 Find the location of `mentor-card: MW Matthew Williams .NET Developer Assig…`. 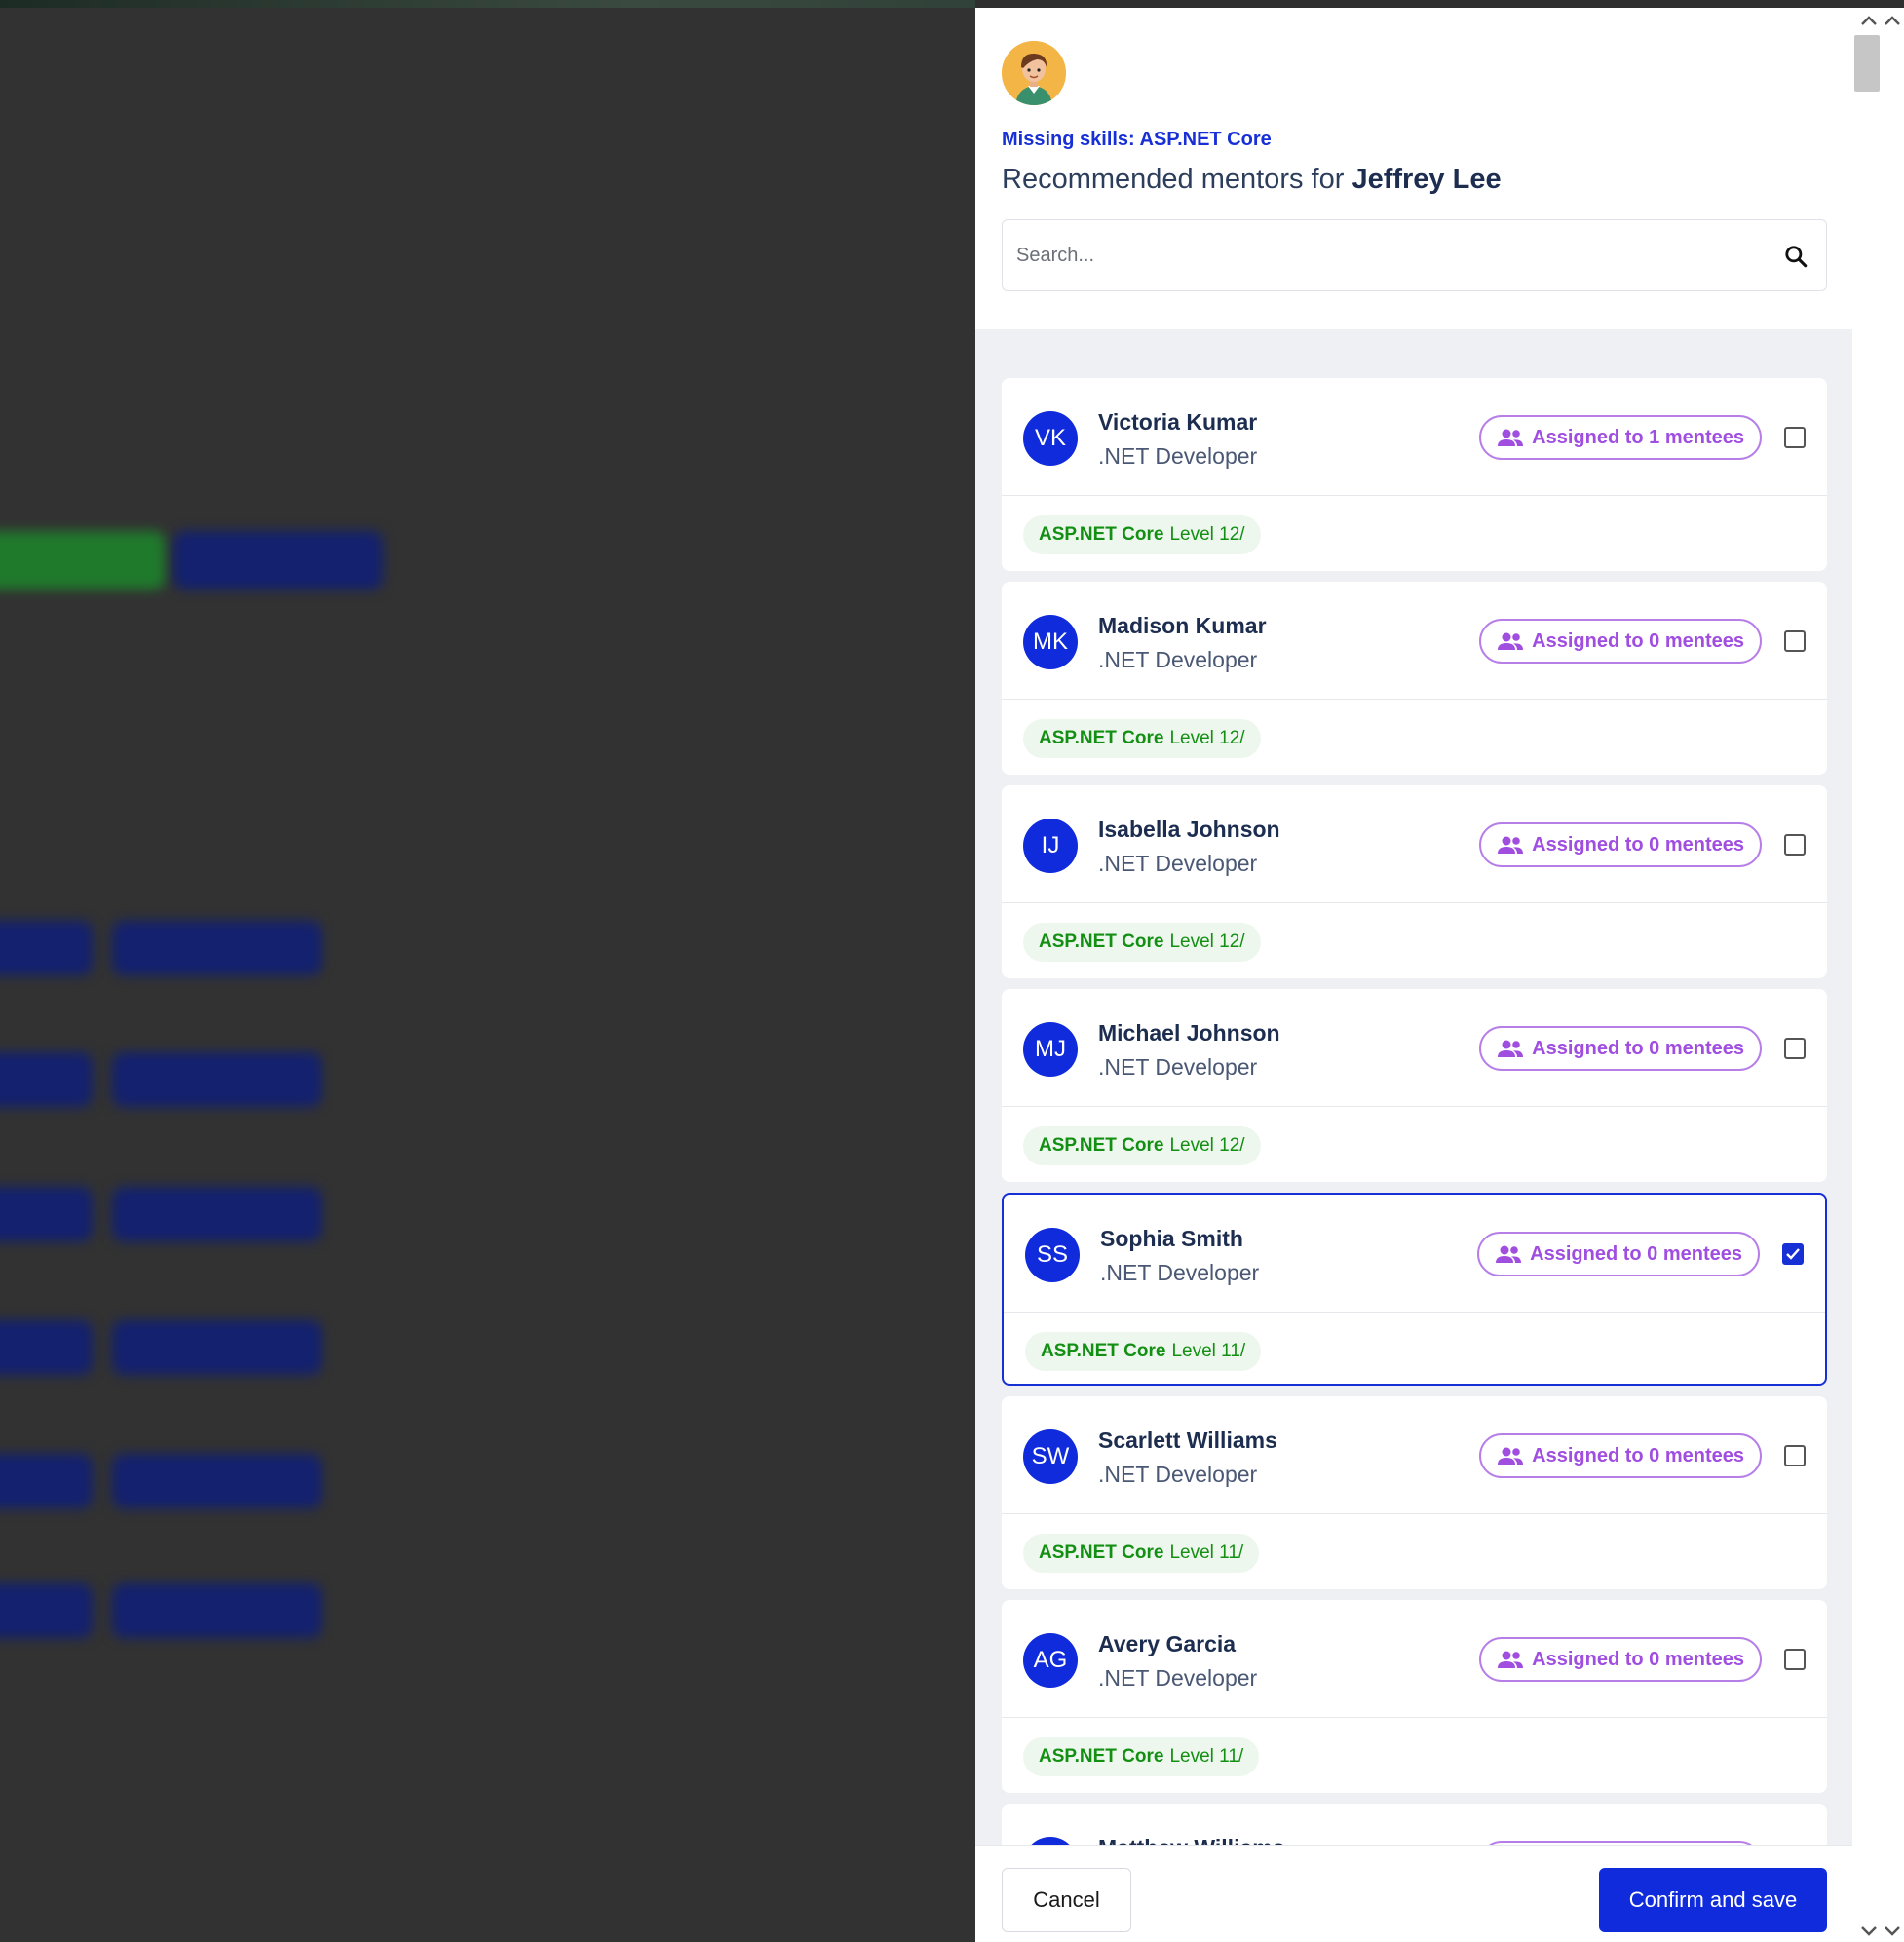

mentor-card: MW Matthew Williams .NET Developer Assig… is located at coordinates (1414, 1824).